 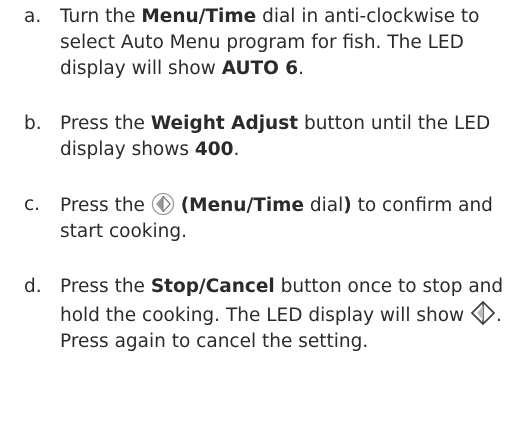 What do you see at coordinates (199, 16) in the screenshot?
I see `menu-time-label: Menu/Time` at bounding box center [199, 16].